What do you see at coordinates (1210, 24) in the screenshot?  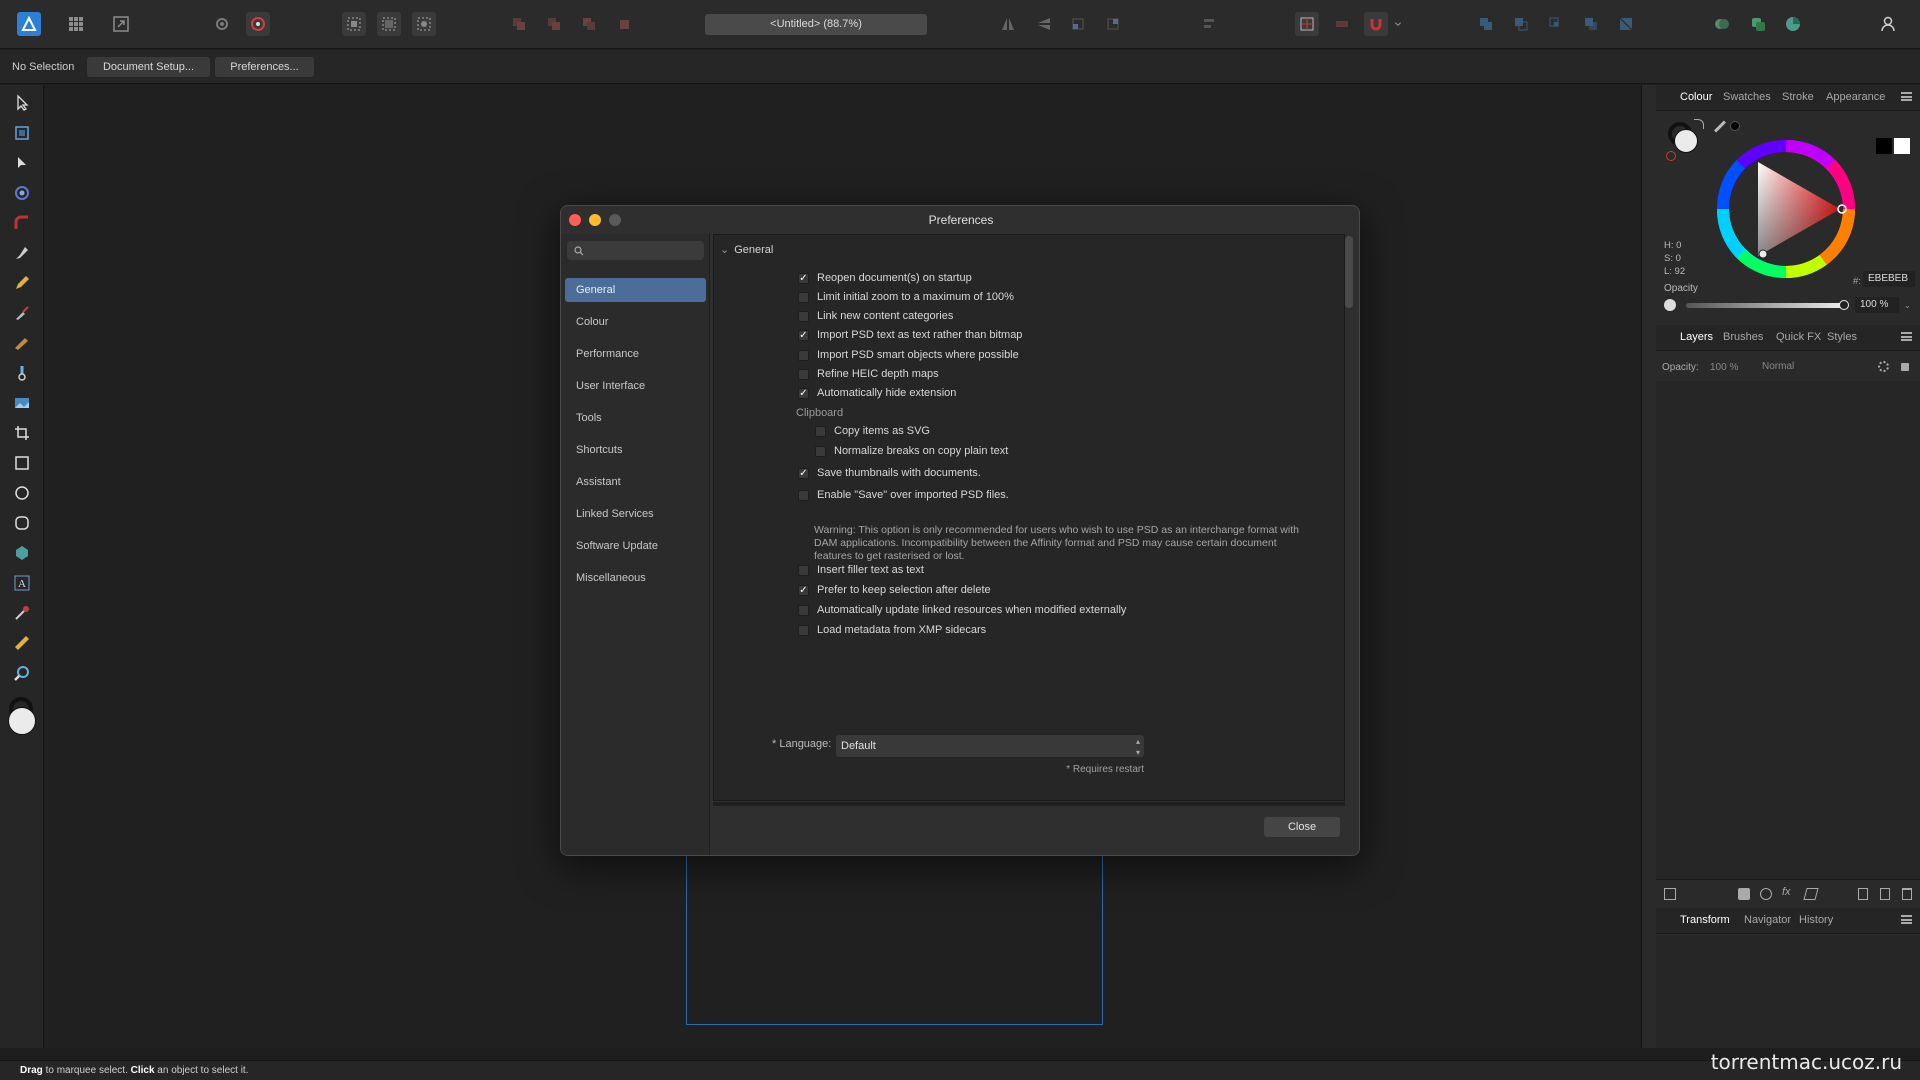 I see `align-icon` at bounding box center [1210, 24].